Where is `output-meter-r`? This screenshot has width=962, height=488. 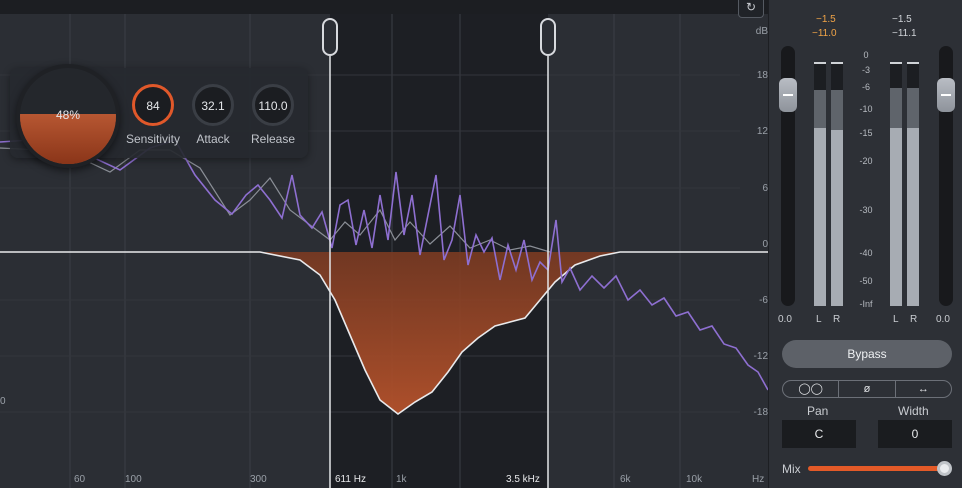
output-meter-r is located at coordinates (913, 184).